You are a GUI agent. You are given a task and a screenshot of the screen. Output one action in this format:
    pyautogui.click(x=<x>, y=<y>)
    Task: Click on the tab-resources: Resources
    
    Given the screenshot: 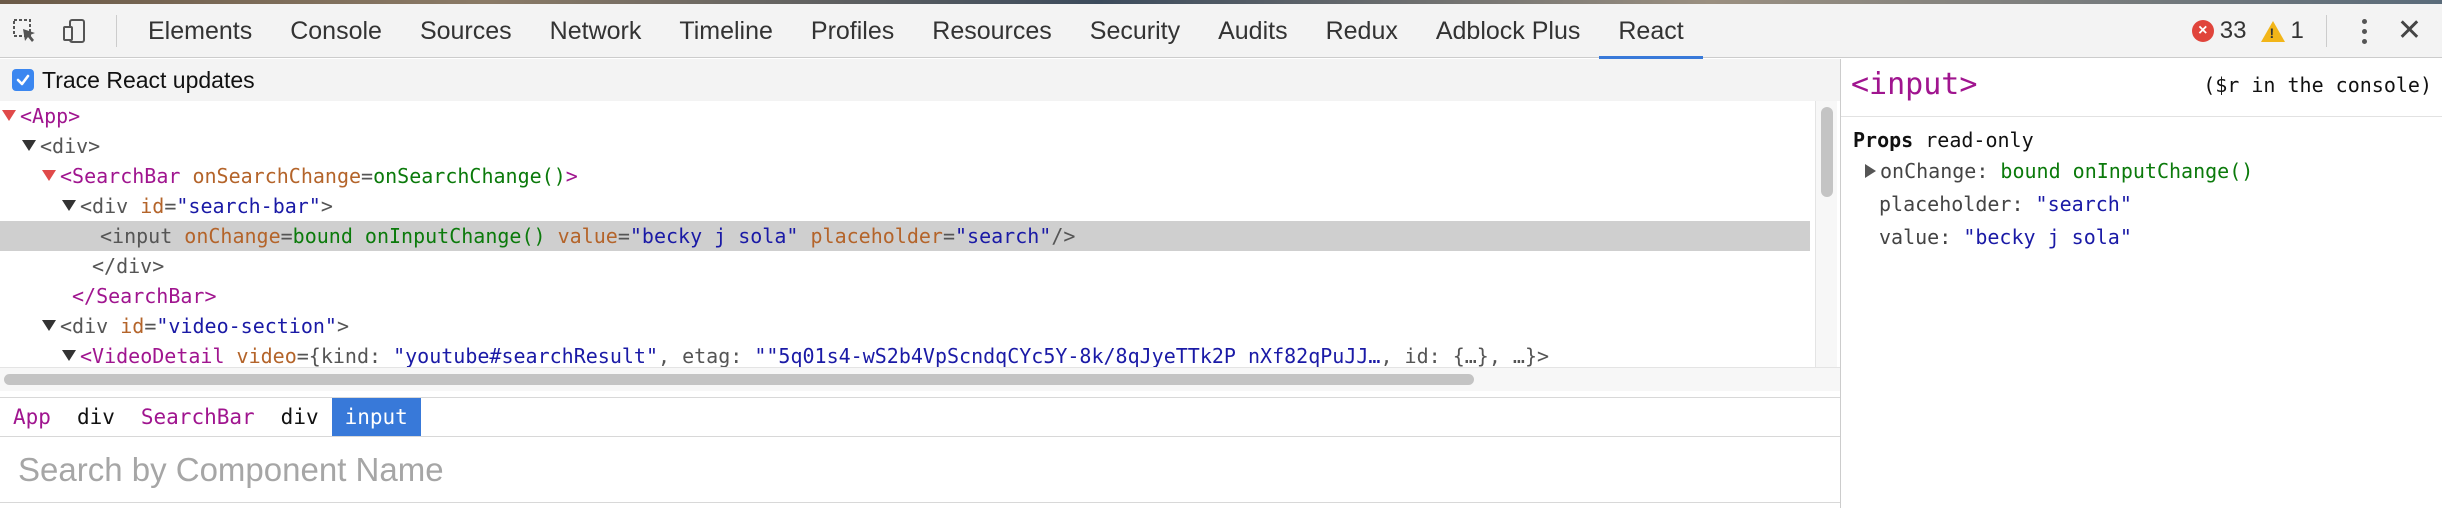 What is the action you would take?
    pyautogui.click(x=992, y=31)
    